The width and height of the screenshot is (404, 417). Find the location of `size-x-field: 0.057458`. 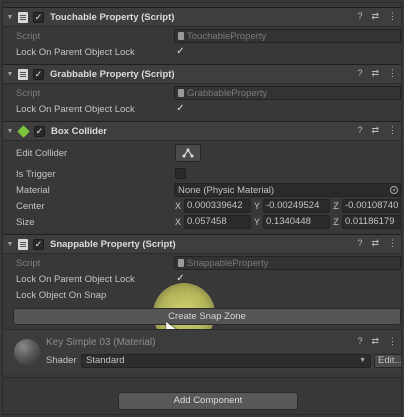

size-x-field: 0.057458 is located at coordinates (217, 222).